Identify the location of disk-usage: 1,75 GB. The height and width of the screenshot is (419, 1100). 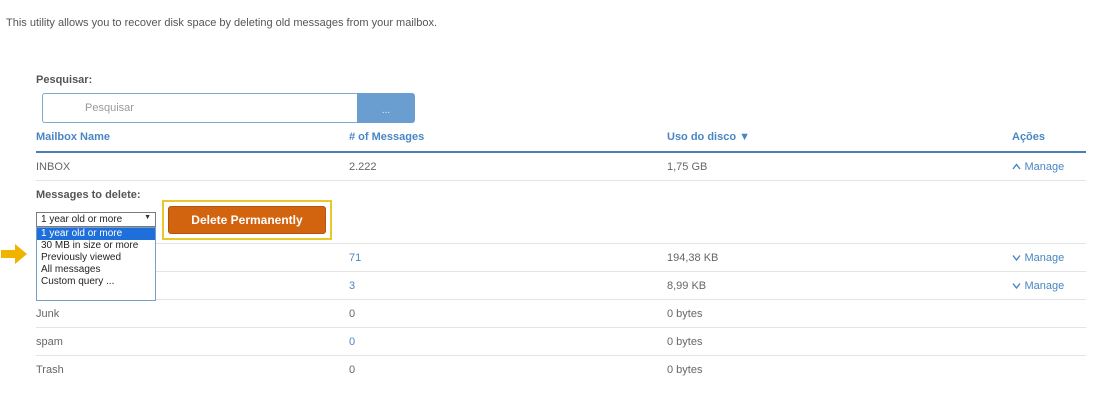
(687, 167).